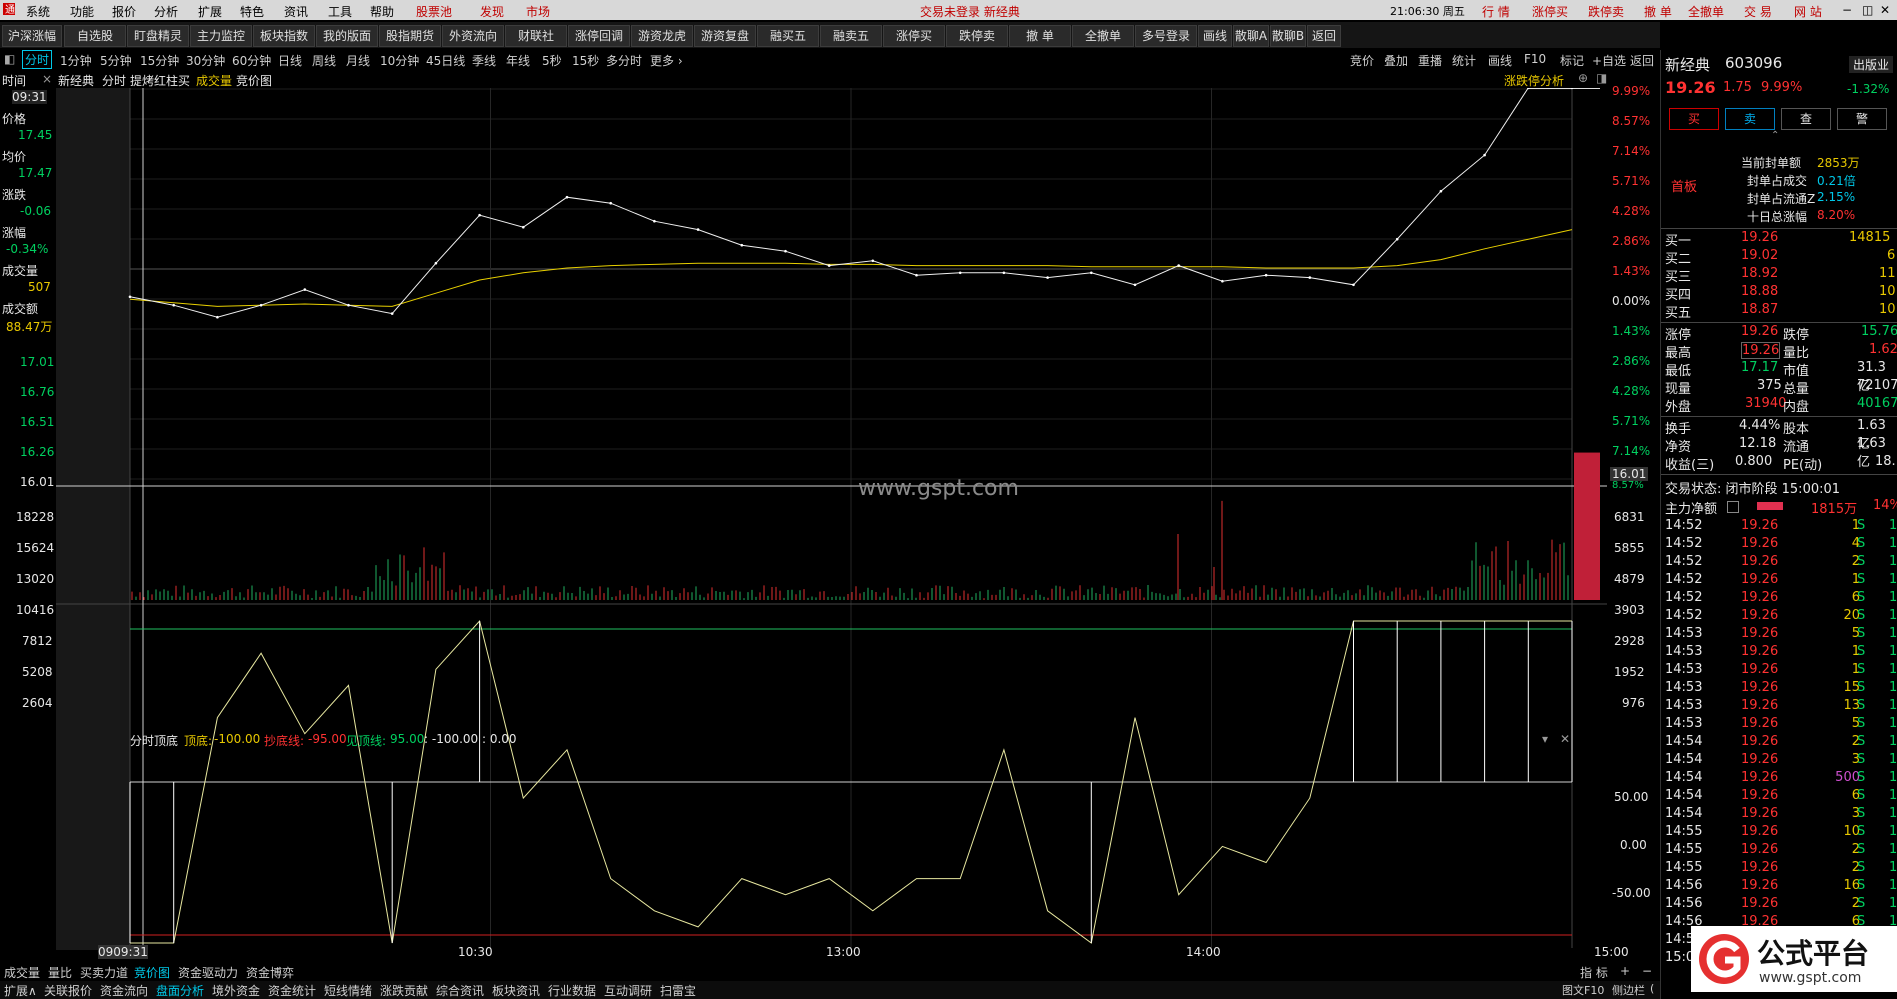 The width and height of the screenshot is (1897, 999). Describe the element at coordinates (124, 990) in the screenshot. I see `feature-tab: 资金流向` at that location.